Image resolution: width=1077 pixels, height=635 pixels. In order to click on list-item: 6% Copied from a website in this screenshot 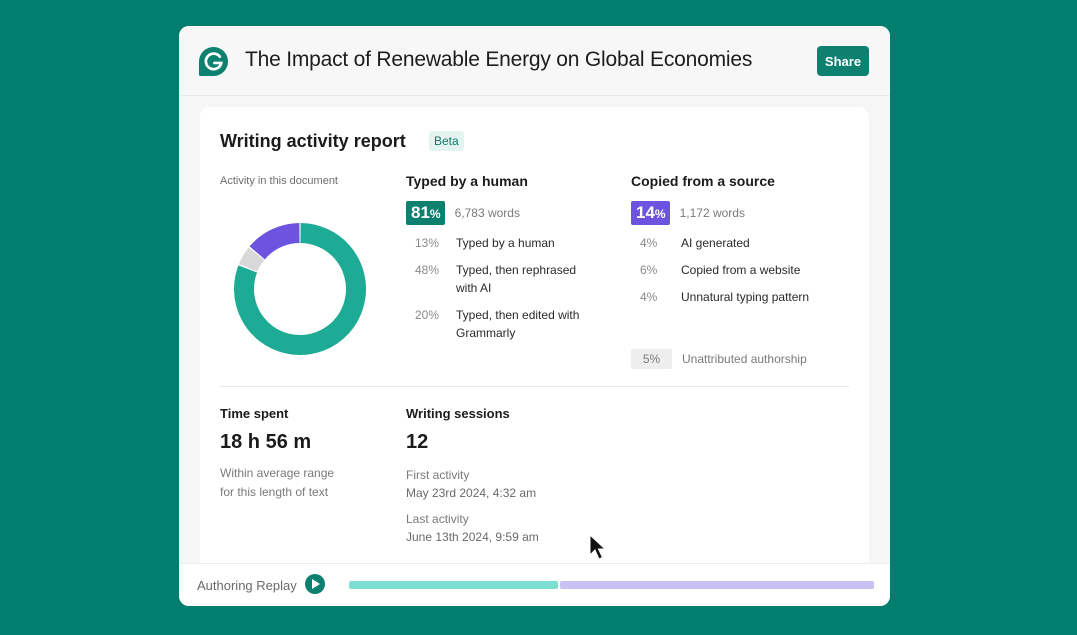, I will do `click(746, 270)`.